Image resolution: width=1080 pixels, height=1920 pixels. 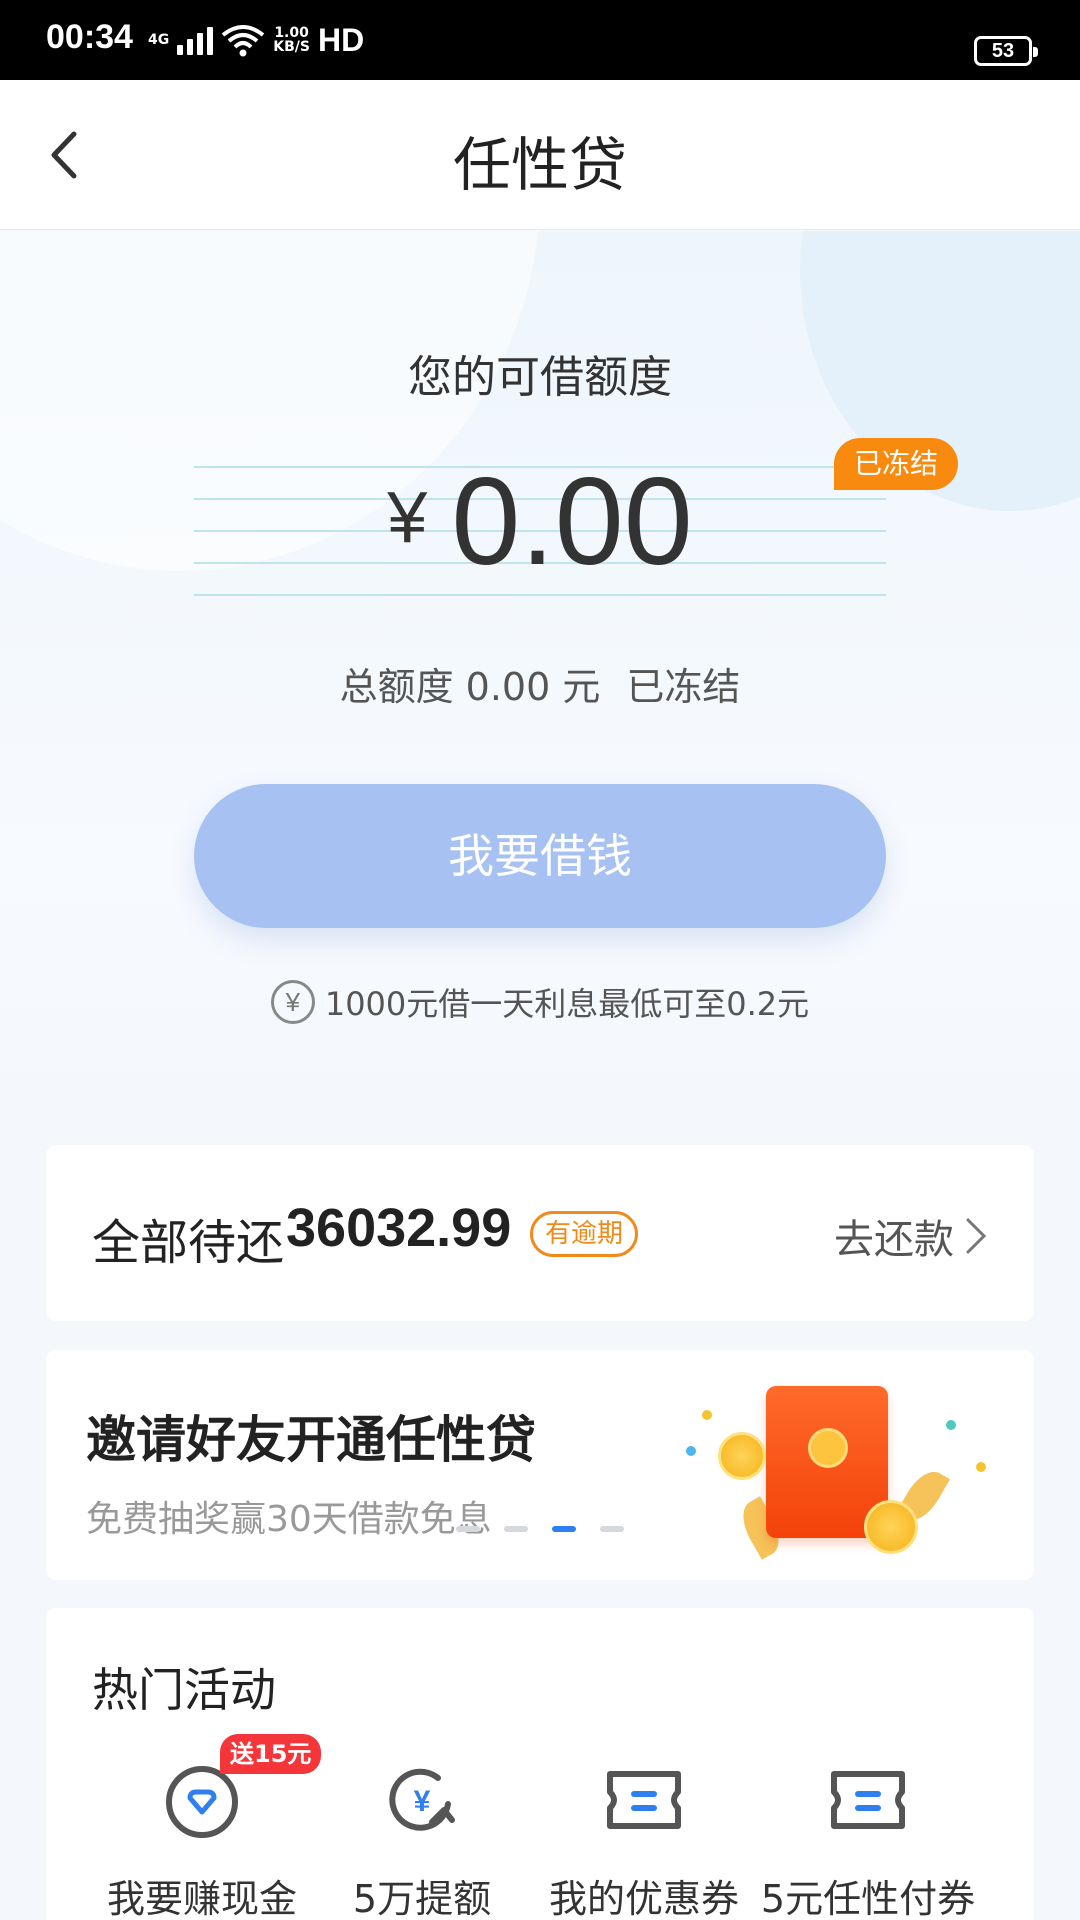 I want to click on activities-title: 热门活动, so click(x=184, y=1690).